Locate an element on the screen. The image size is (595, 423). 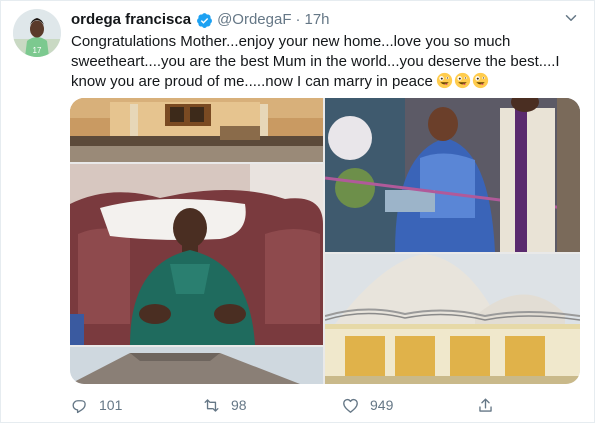
display-name: ordega francisca is located at coordinates (131, 20).